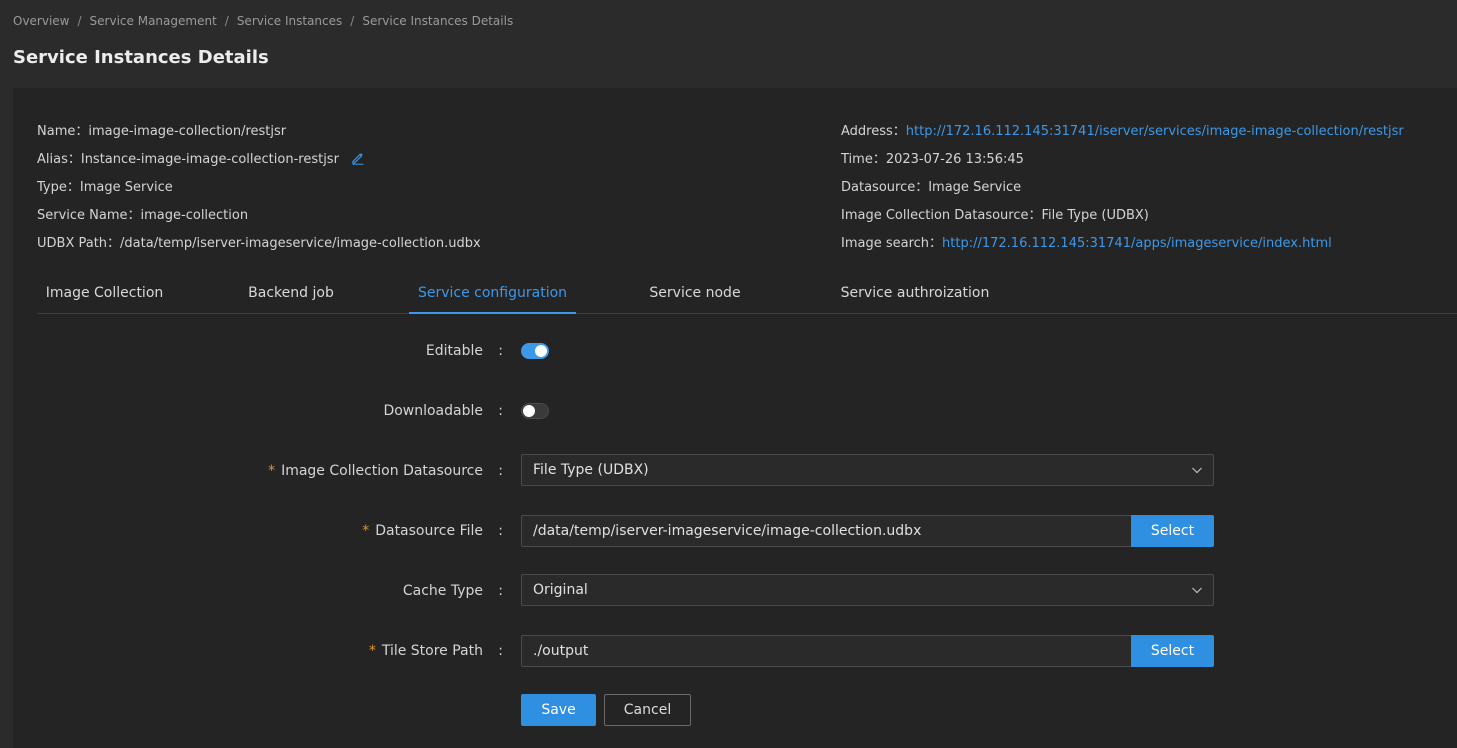 Image resolution: width=1457 pixels, height=748 pixels. What do you see at coordinates (867, 470) in the screenshot?
I see `image-collection-datasource-select: File Type (UDBX)` at bounding box center [867, 470].